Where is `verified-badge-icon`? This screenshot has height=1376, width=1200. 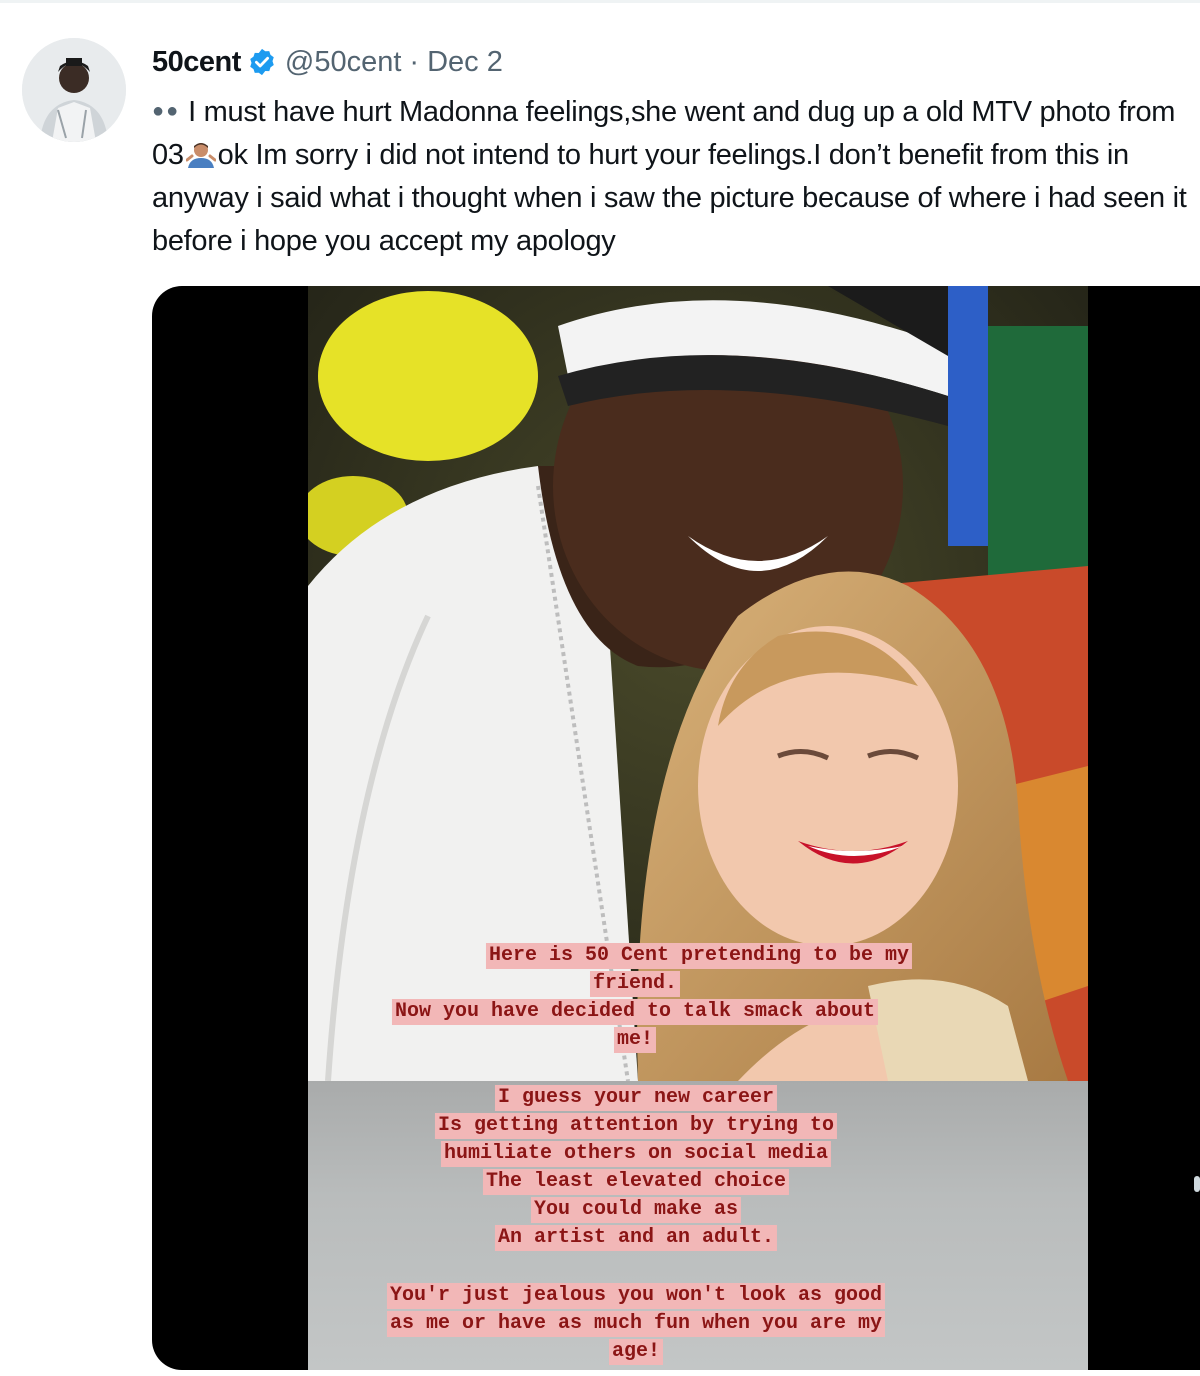
verified-badge-icon is located at coordinates (262, 62).